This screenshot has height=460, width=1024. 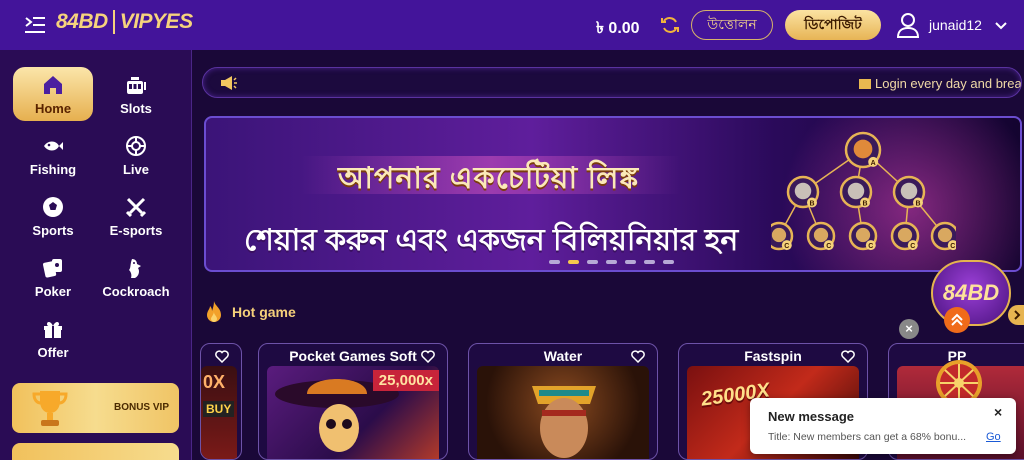 I want to click on scroll-right-tab, so click(x=1016, y=315).